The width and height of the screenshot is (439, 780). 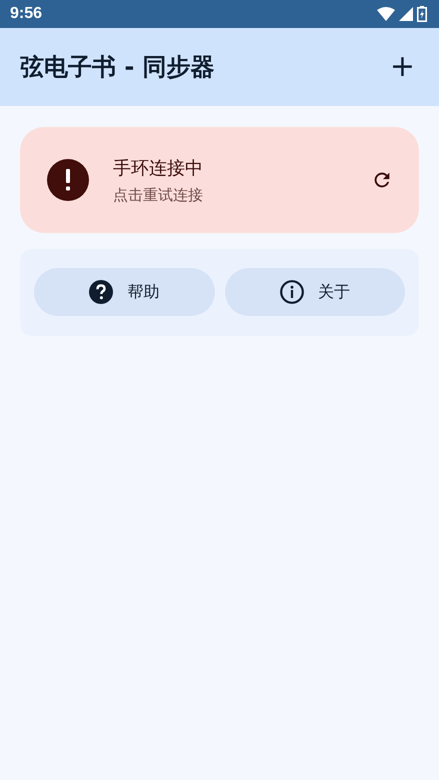 I want to click on app-title: 弦电子书 - 同步器, so click(x=118, y=67).